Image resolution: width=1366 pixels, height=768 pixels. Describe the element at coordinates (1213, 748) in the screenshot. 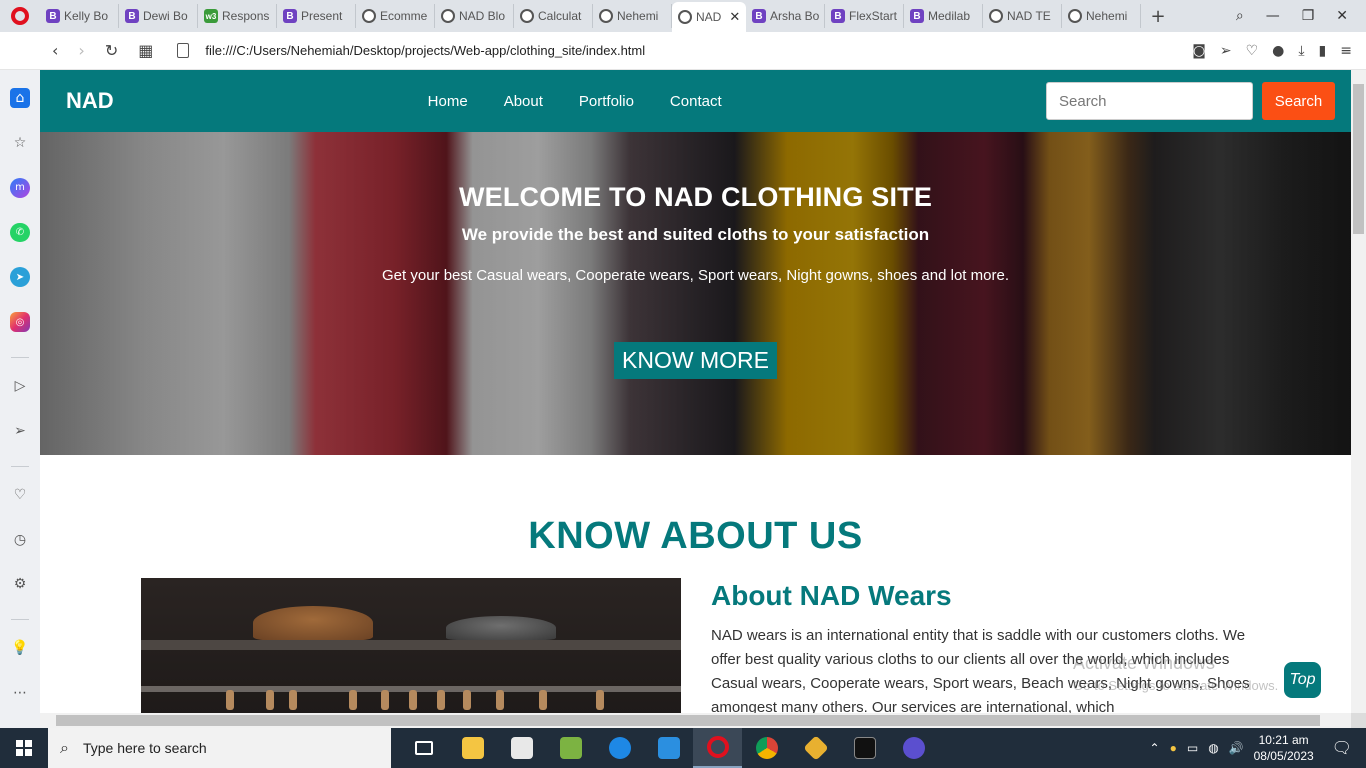

I see `network-icon: ◍` at that location.